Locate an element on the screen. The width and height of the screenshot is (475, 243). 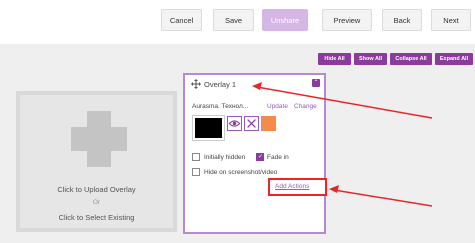
visibility-toggle-button is located at coordinates (234, 123).